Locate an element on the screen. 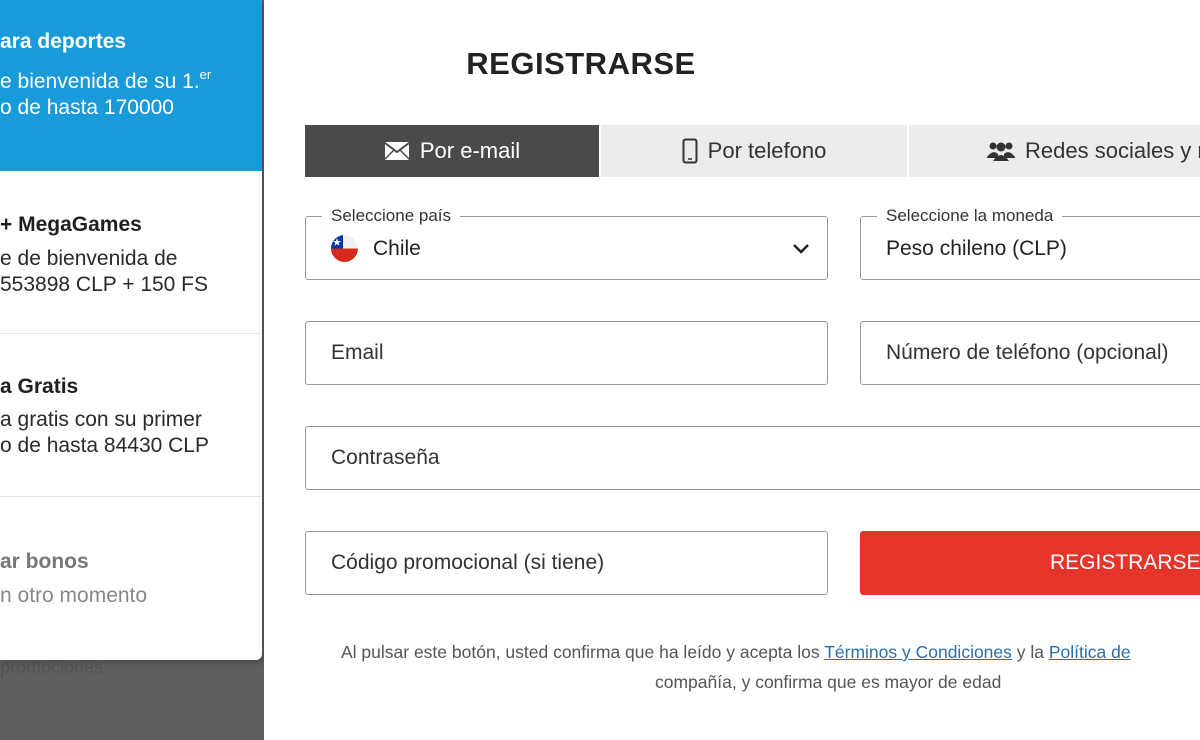 This screenshot has height=740, width=1200. tab-label: Redes sociales y m is located at coordinates (1112, 150).